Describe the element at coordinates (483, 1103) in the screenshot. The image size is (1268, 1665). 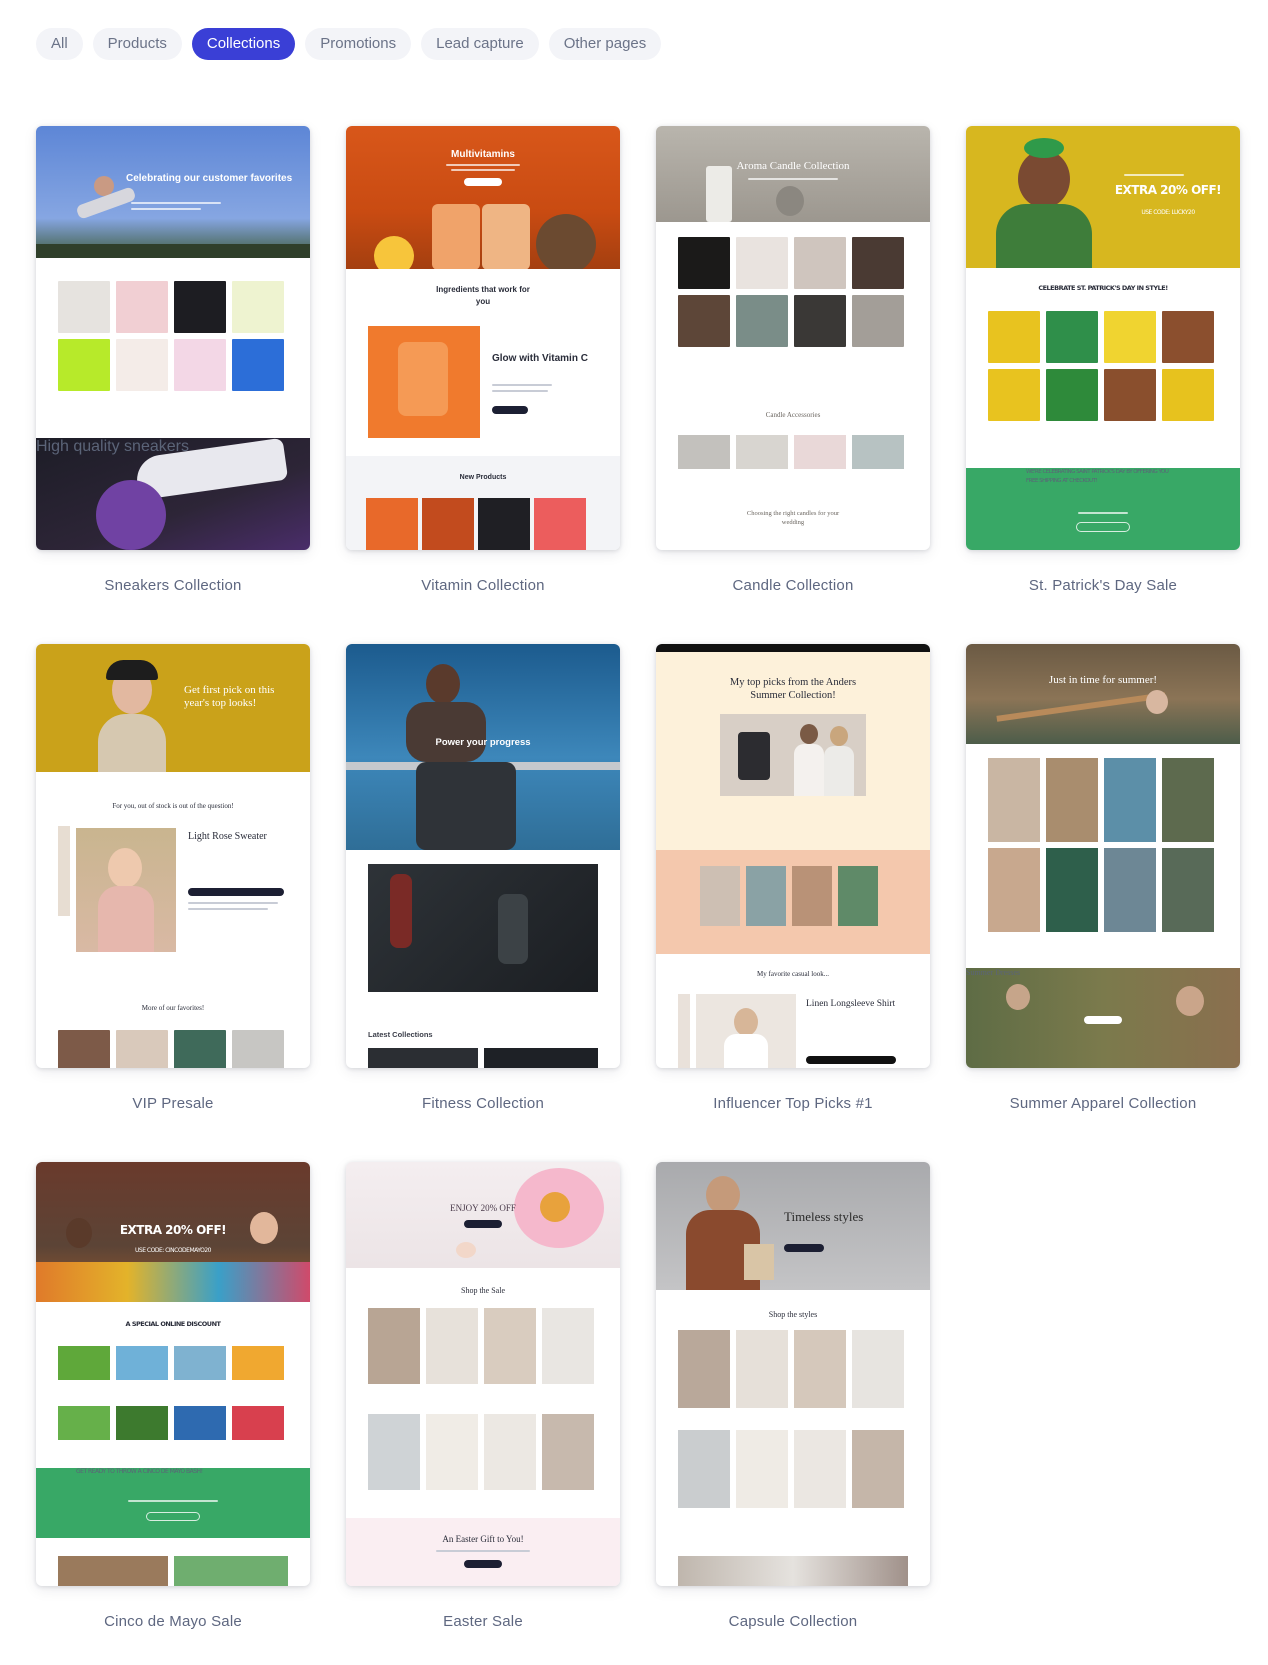
I see `template-label: Fitness Collection` at that location.